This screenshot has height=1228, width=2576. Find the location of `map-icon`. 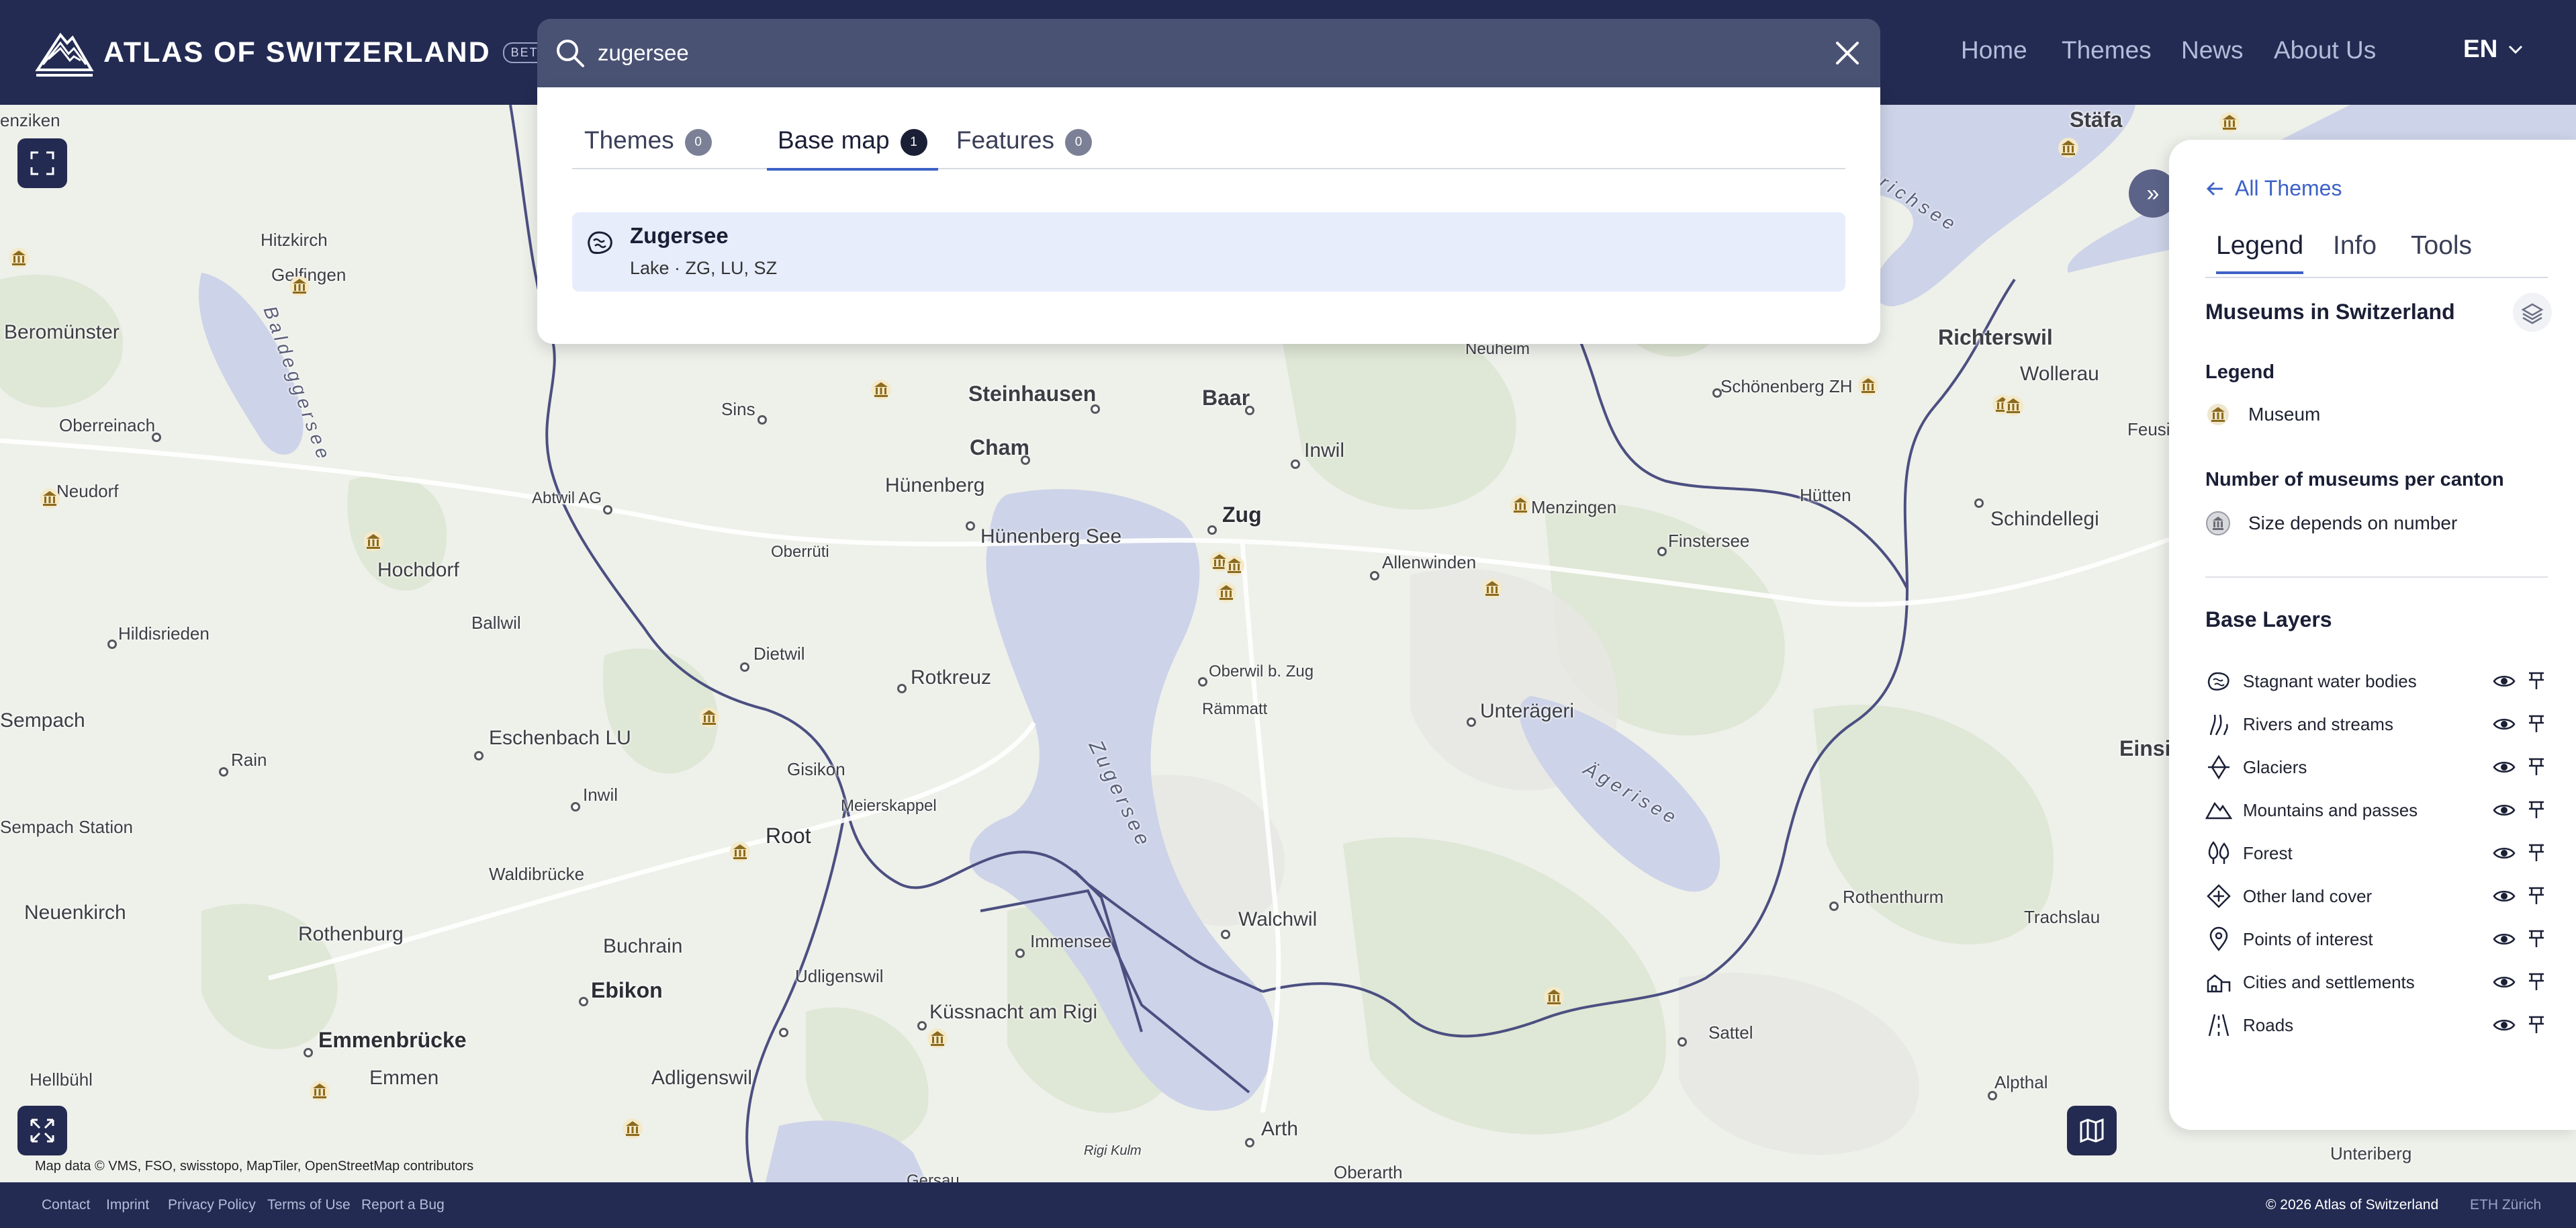

map-icon is located at coordinates (2092, 1130).